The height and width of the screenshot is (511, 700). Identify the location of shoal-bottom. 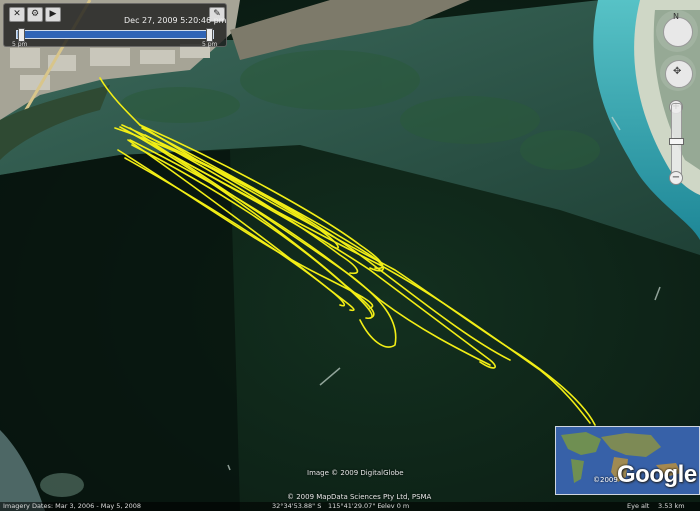
(62, 485).